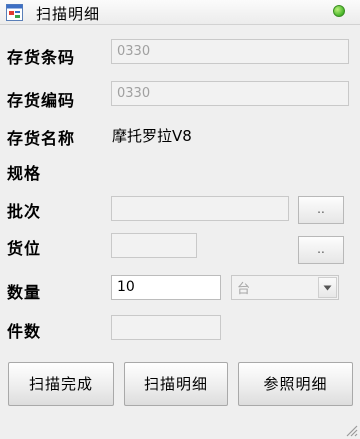 The width and height of the screenshot is (360, 439). What do you see at coordinates (68, 14) in the screenshot?
I see `window-title: 扫描明细` at bounding box center [68, 14].